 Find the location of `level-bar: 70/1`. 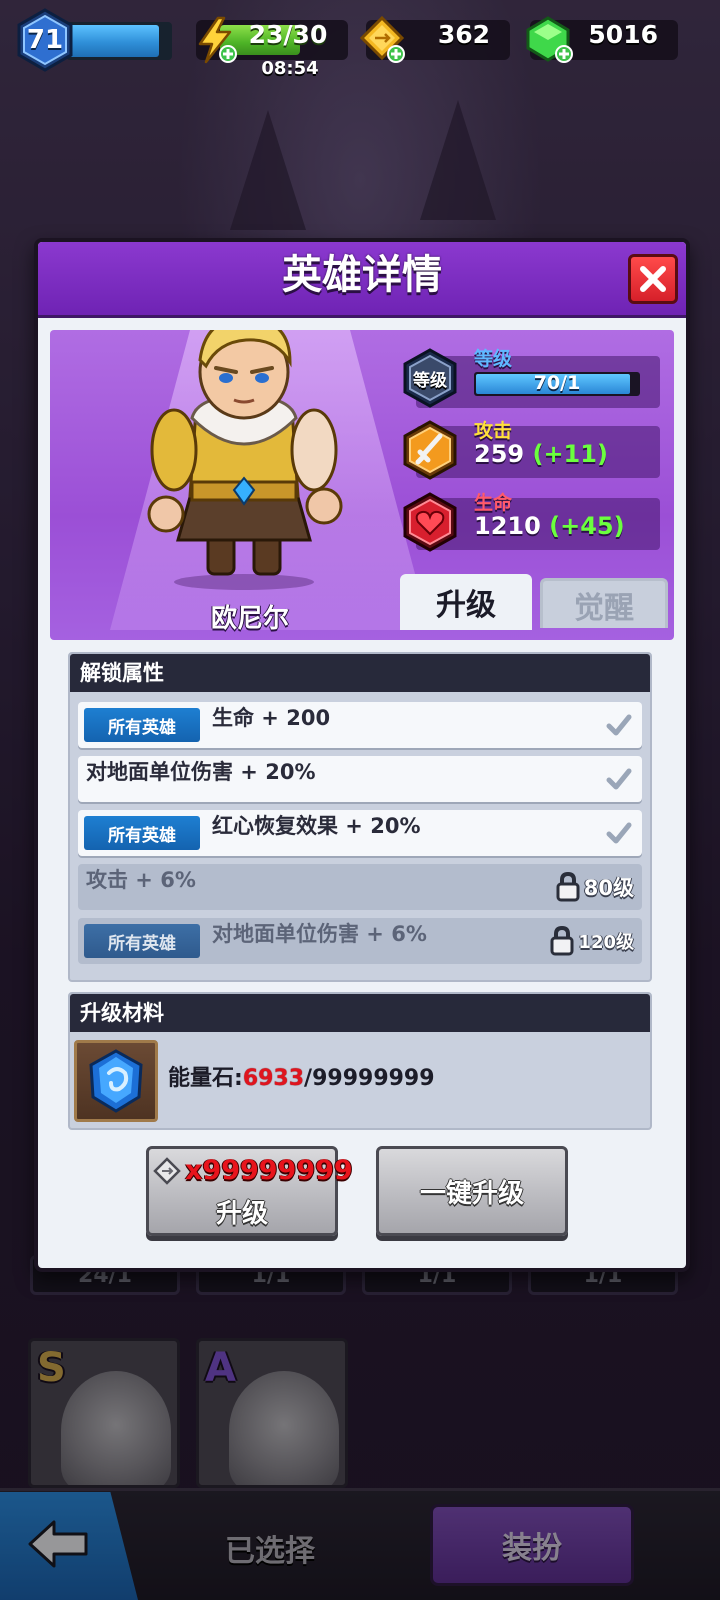

level-bar: 70/1 is located at coordinates (557, 384).